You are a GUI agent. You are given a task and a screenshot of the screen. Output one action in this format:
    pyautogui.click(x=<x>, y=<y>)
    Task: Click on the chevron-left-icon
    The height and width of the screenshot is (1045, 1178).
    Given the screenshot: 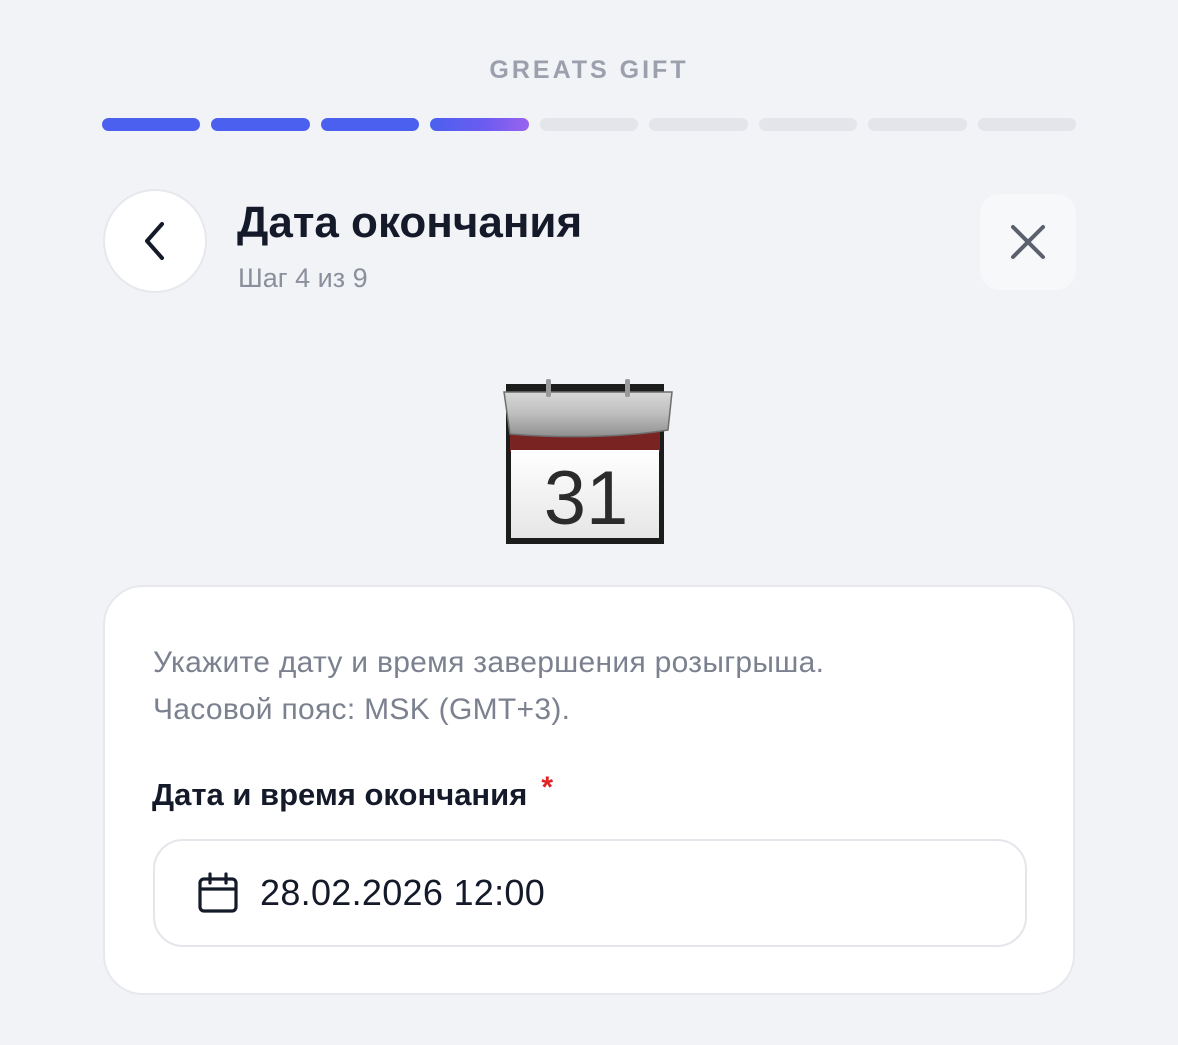 What is the action you would take?
    pyautogui.click(x=155, y=241)
    